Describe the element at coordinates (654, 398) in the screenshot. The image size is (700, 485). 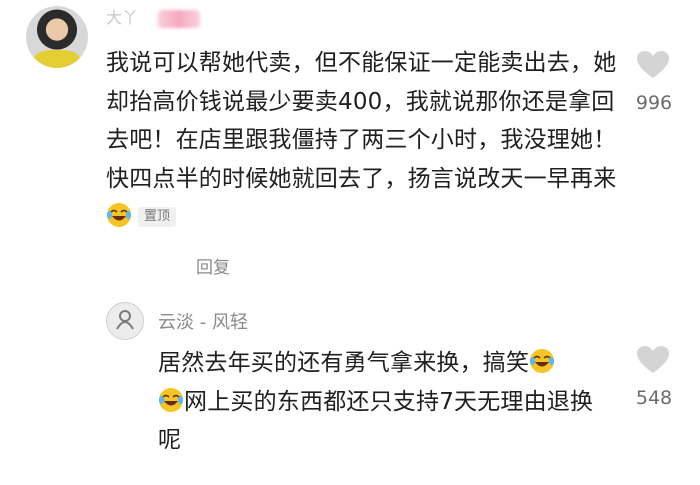
I see `like-count: 548` at that location.